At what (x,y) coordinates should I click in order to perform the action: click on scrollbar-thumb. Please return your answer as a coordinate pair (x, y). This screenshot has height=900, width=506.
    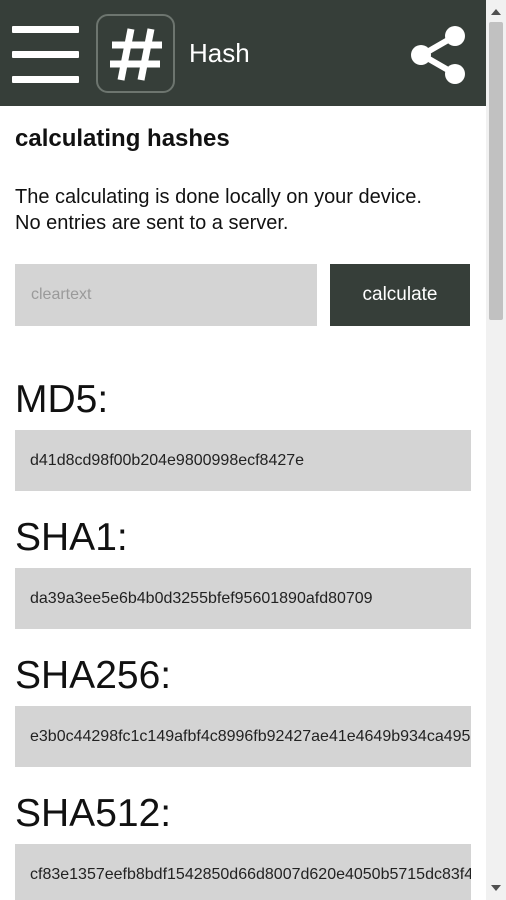
    Looking at the image, I should click on (496, 171).